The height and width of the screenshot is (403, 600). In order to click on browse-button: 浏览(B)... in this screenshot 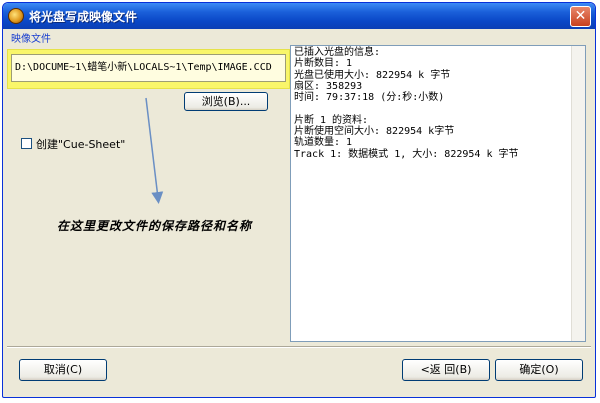, I will do `click(226, 101)`.